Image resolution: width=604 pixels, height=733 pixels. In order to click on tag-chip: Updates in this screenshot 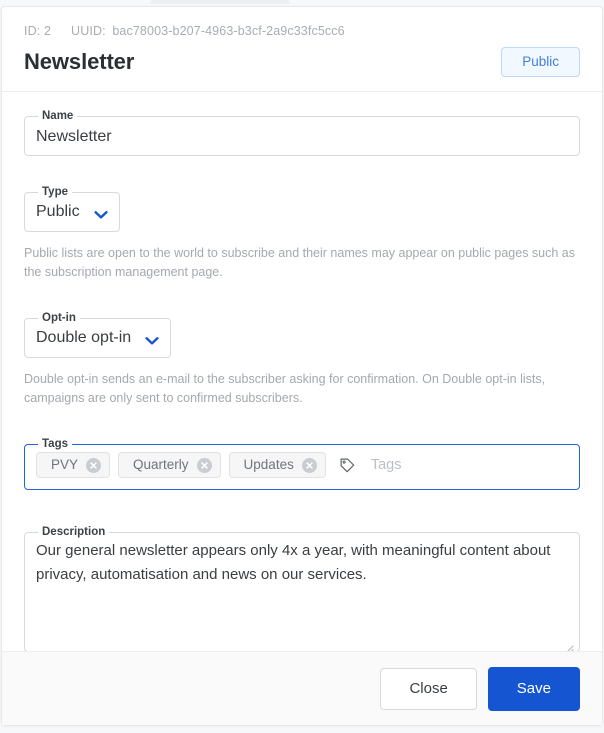, I will do `click(277, 465)`.